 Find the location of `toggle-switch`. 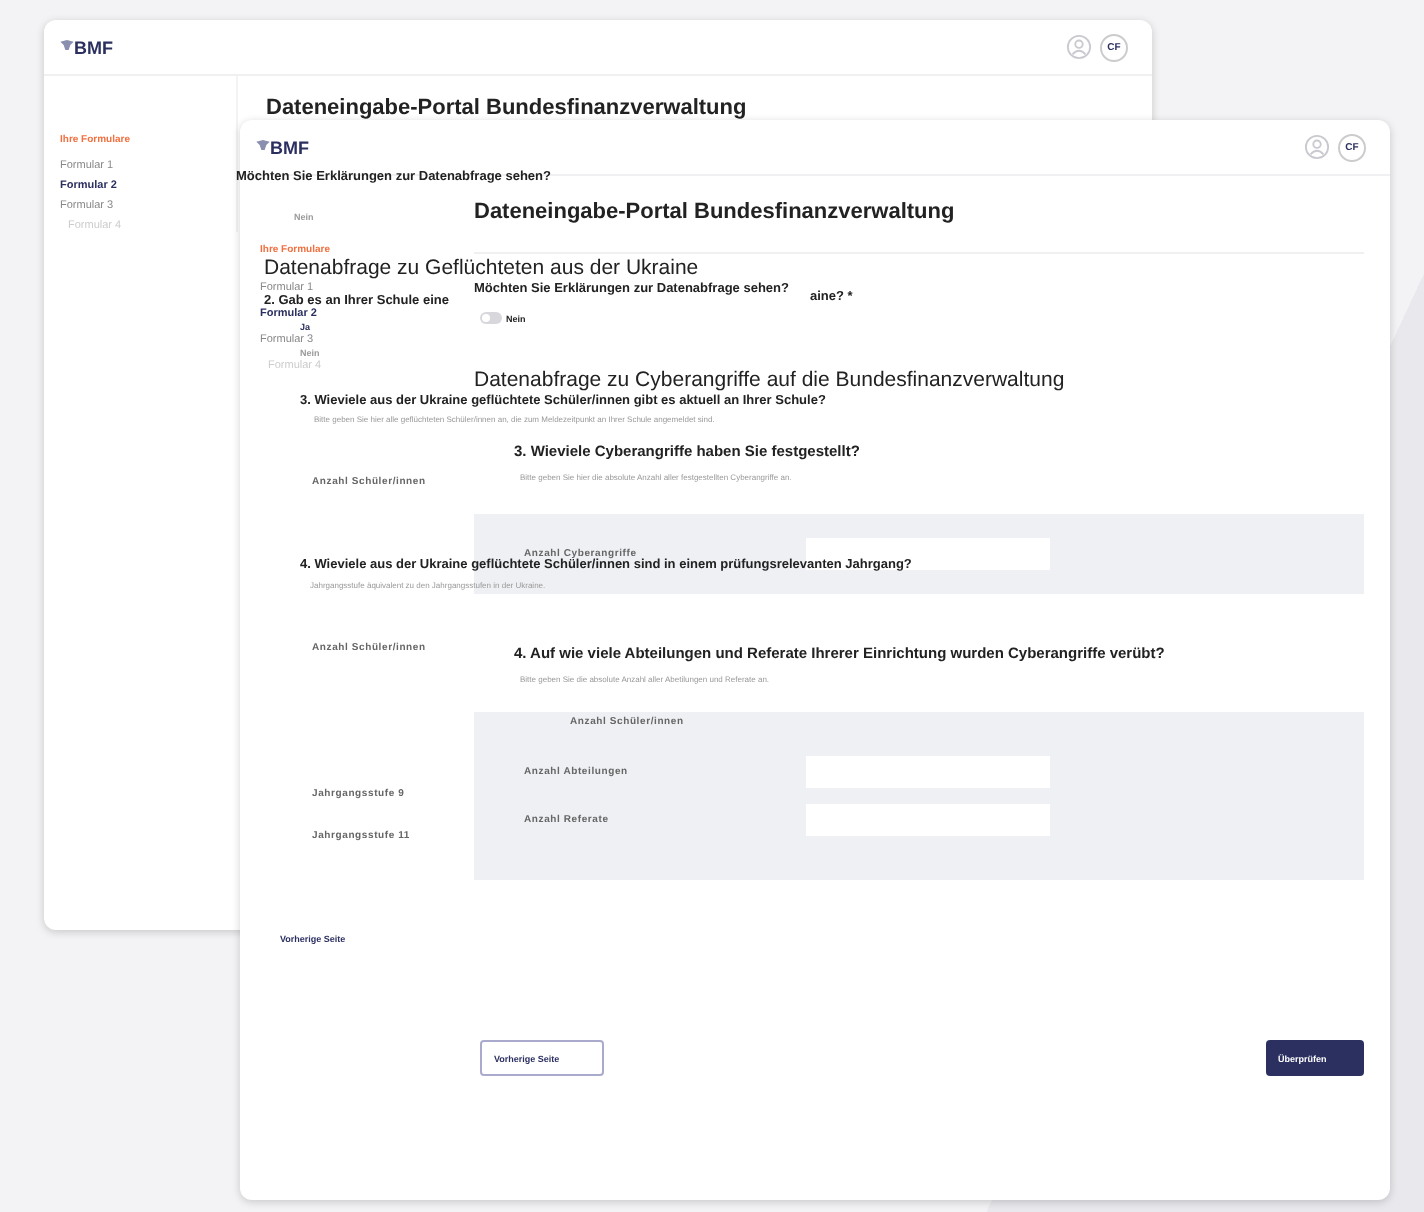

toggle-switch is located at coordinates (491, 318).